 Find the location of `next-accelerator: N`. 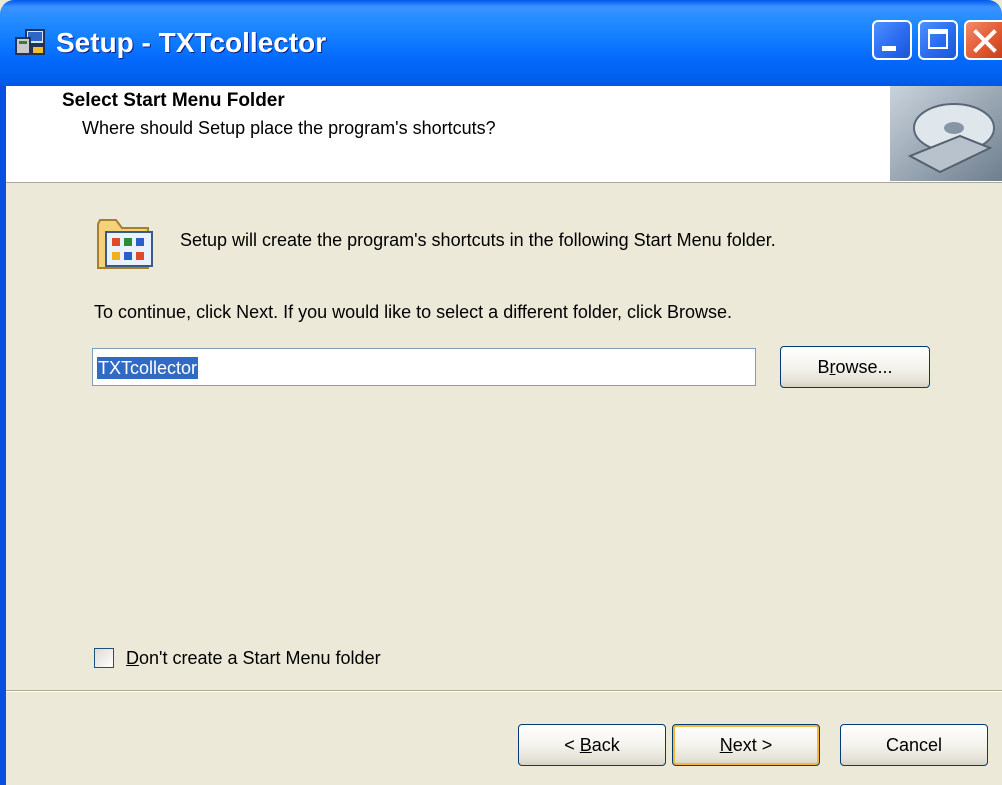

next-accelerator: N is located at coordinates (726, 745).